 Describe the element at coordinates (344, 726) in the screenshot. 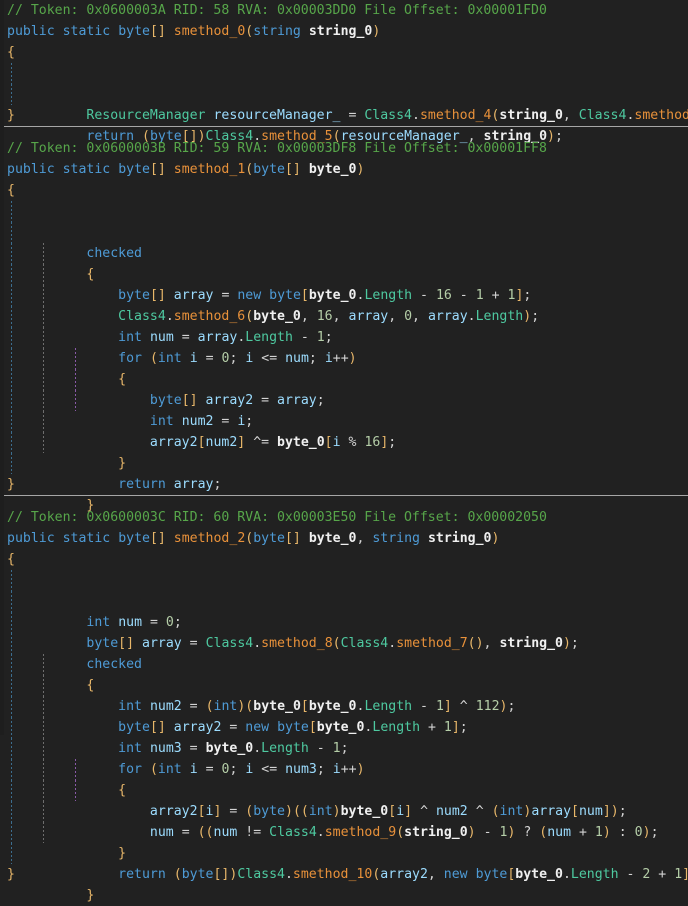

I see `code-line: int num3 = byte_0.Length - 1;` at that location.